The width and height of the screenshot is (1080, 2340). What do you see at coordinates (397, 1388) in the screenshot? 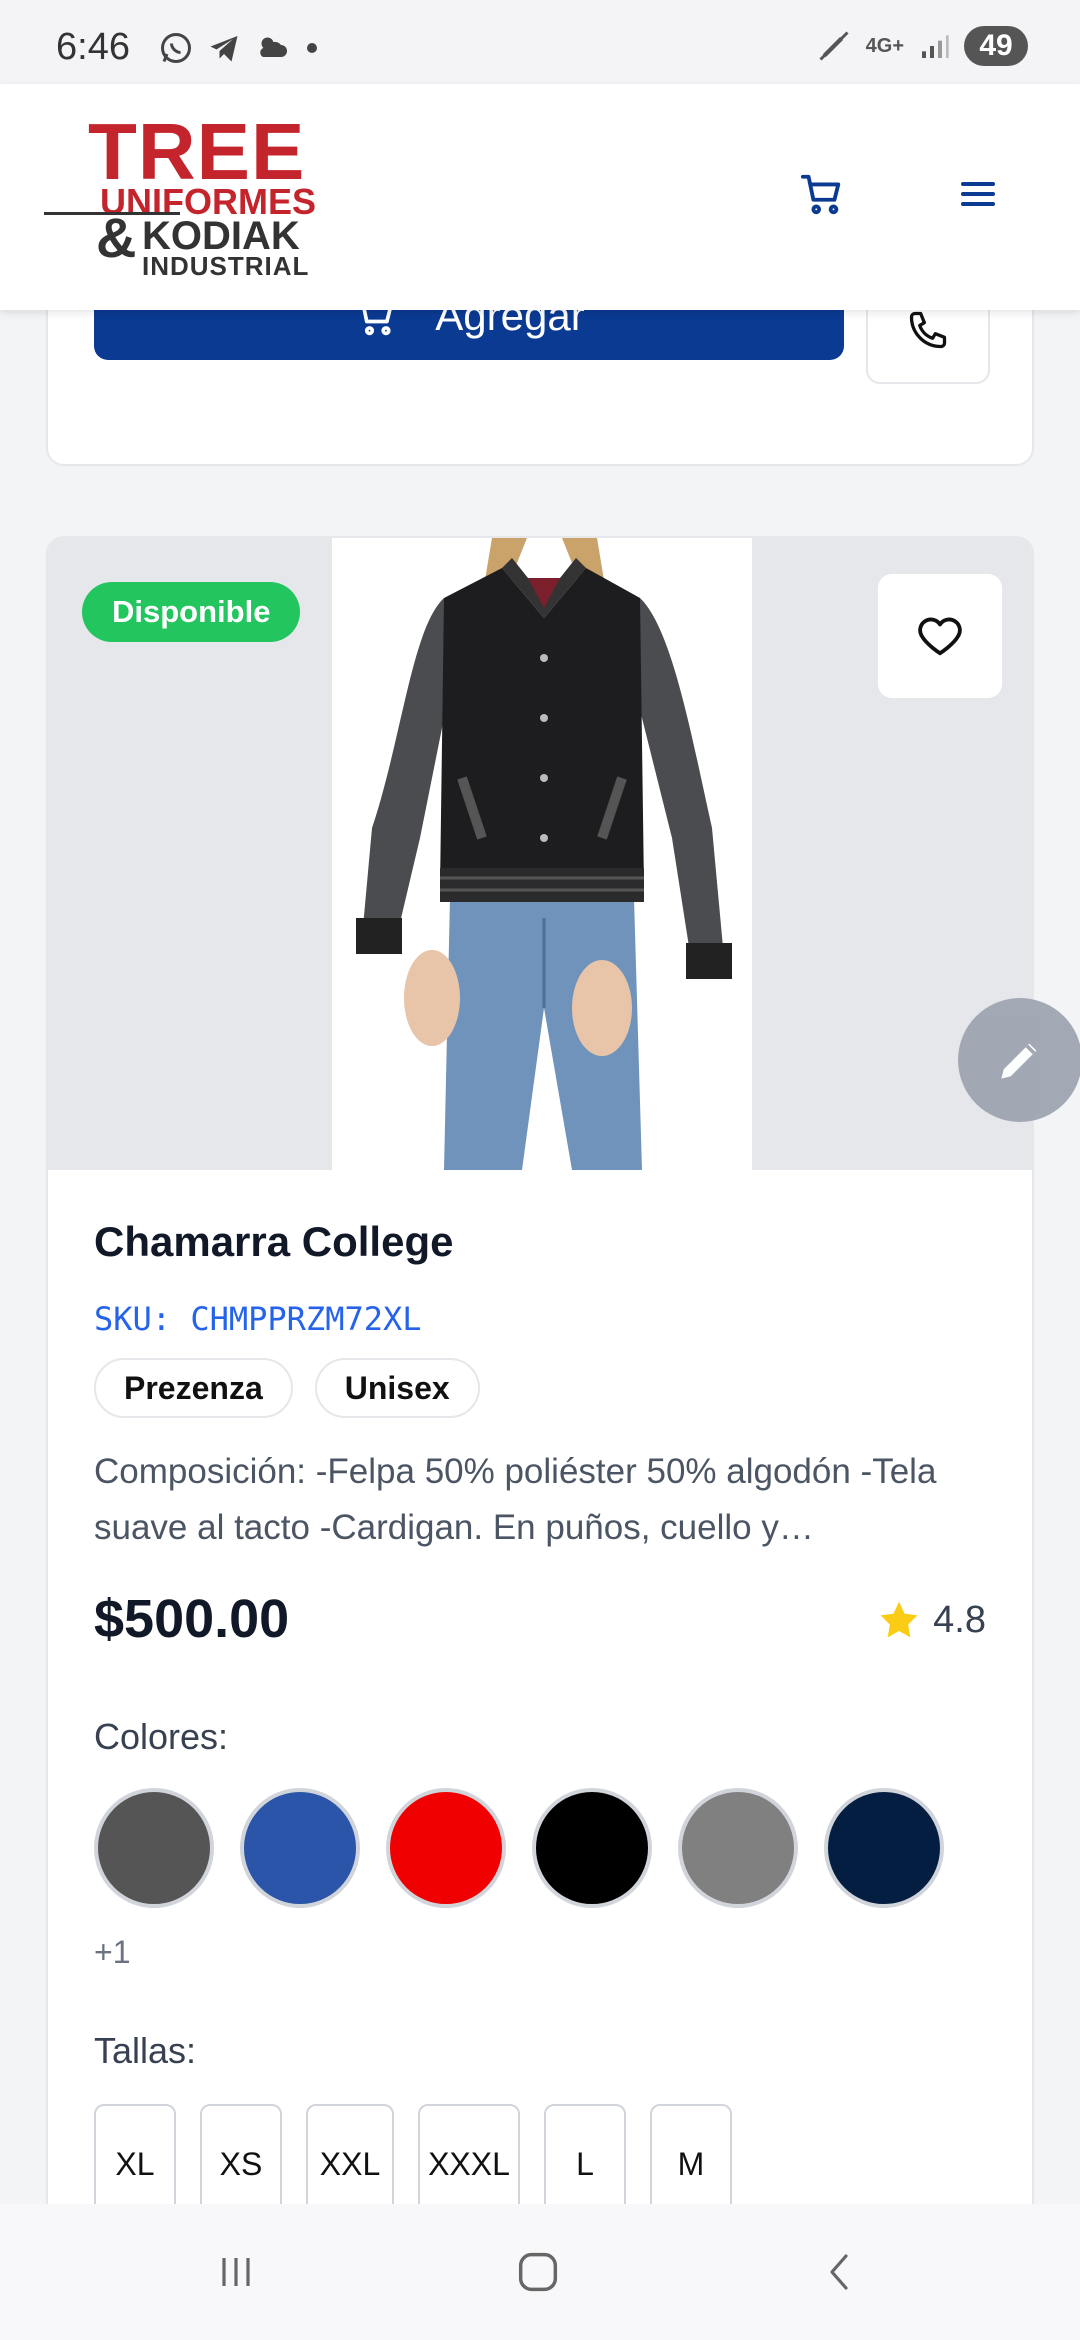
I see `gender-tag: Unisex` at bounding box center [397, 1388].